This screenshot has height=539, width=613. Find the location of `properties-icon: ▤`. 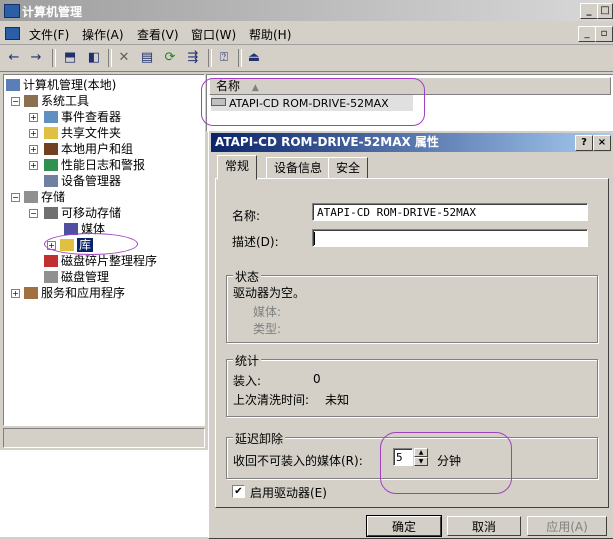

properties-icon: ▤ is located at coordinates (147, 58).